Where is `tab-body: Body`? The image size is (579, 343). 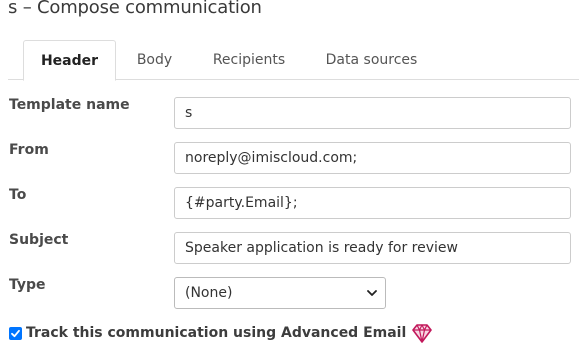 tab-body: Body is located at coordinates (154, 59).